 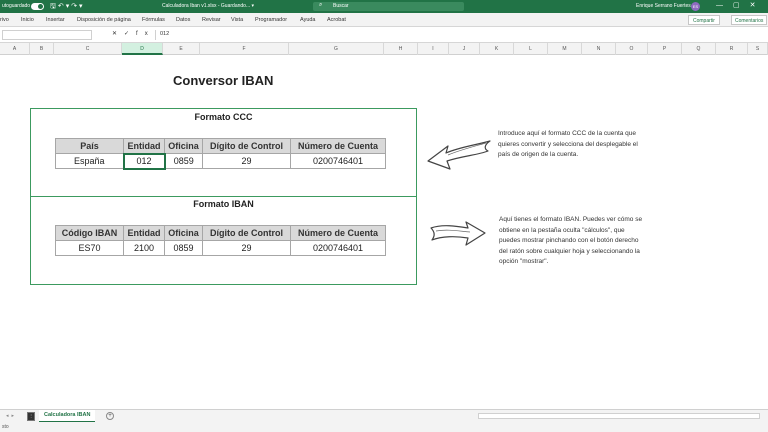 I want to click on page-title: Conversor IBAN, so click(x=223, y=80).